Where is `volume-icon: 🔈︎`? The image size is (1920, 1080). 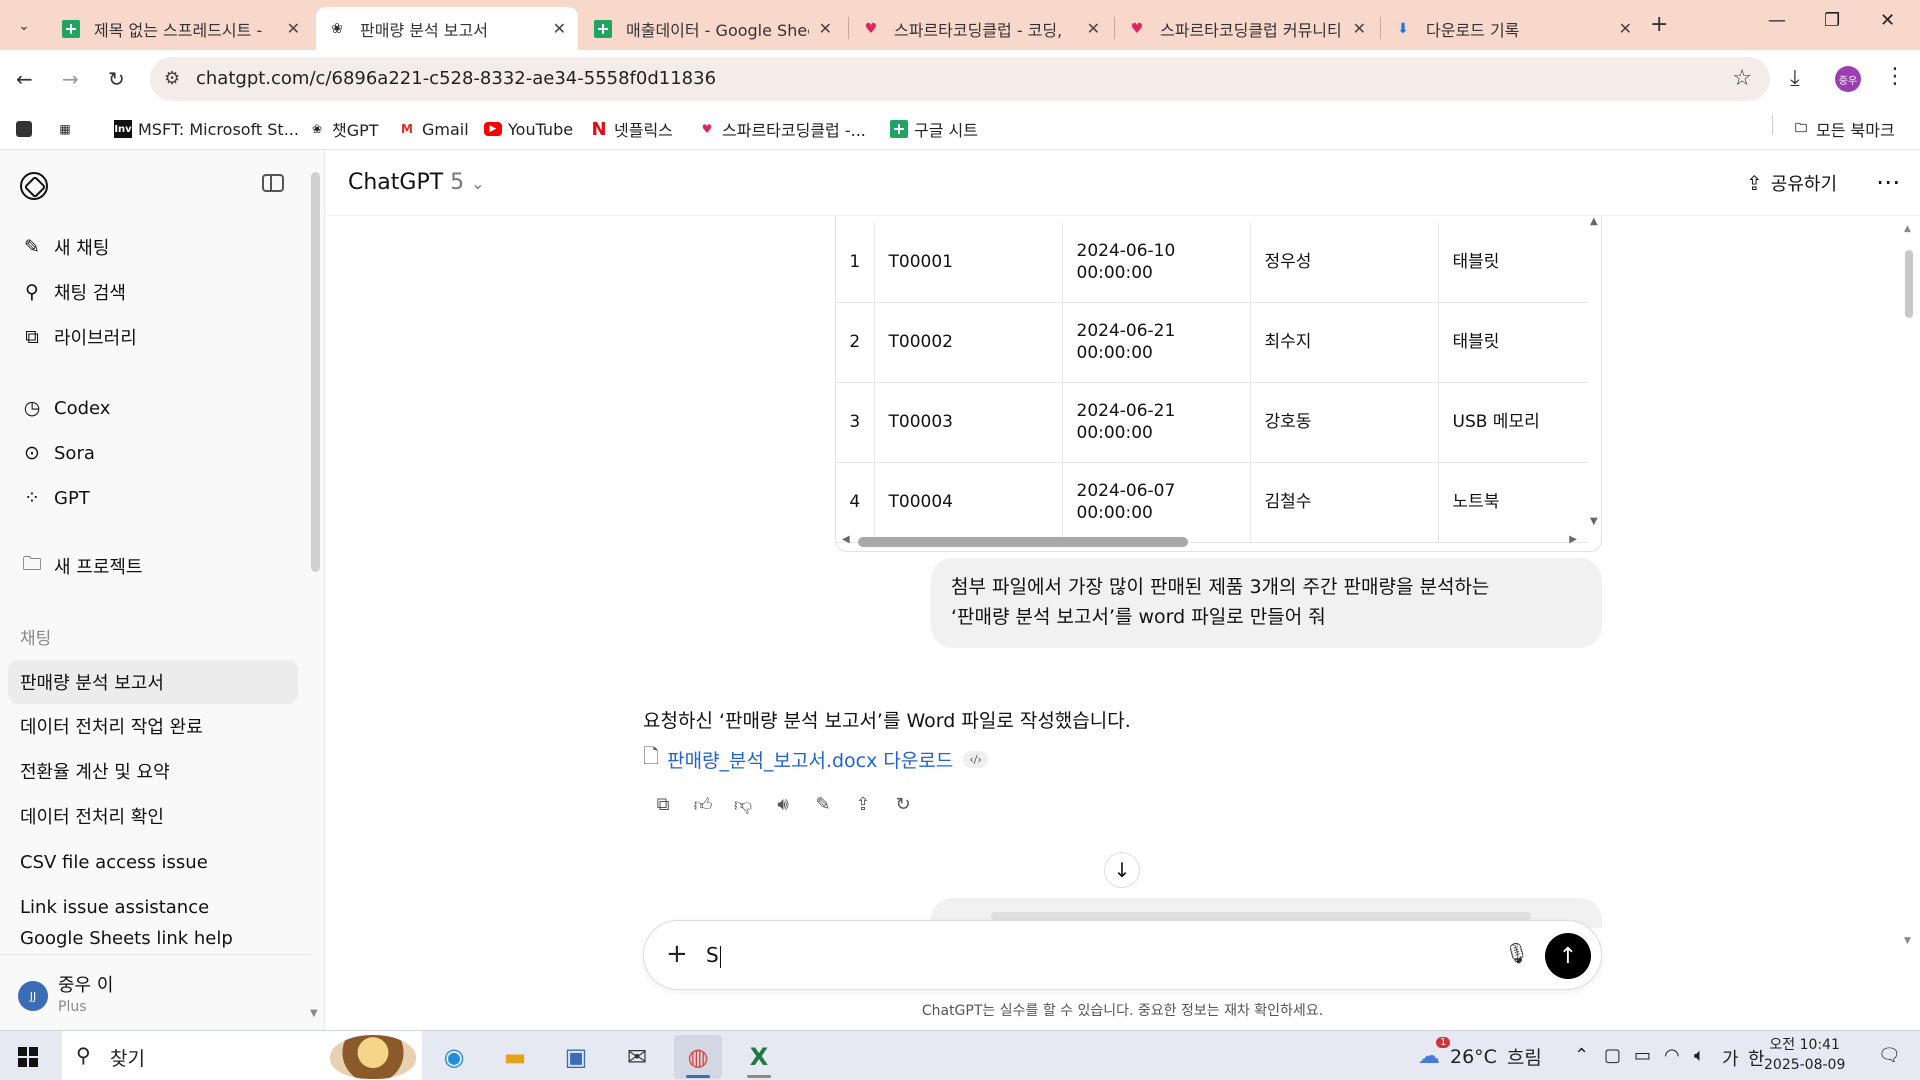 volume-icon: 🔈︎ is located at coordinates (1699, 1055).